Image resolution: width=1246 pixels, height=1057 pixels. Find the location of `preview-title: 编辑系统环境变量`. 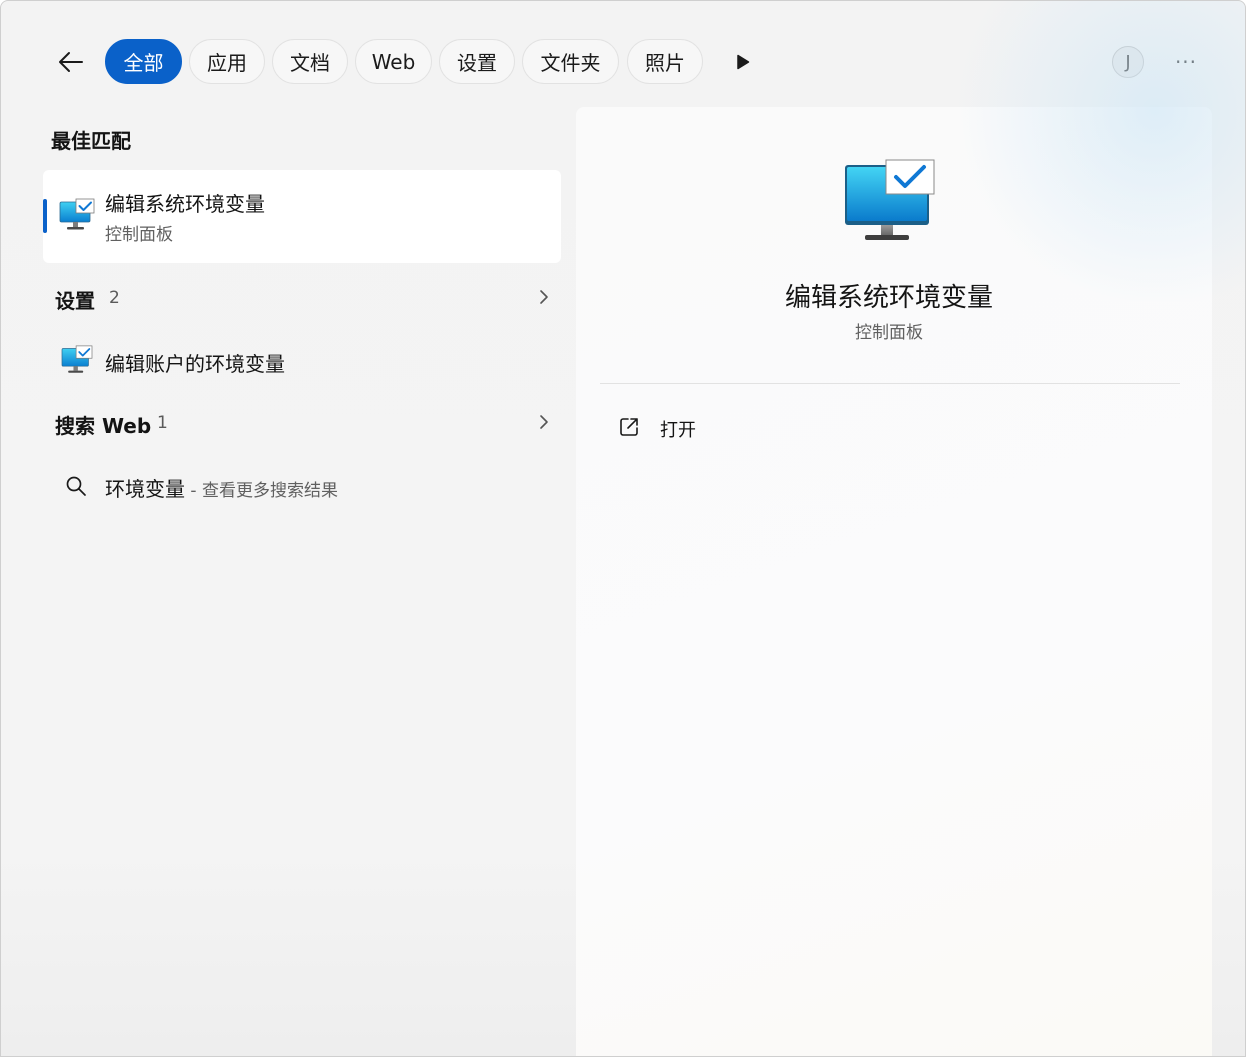

preview-title: 编辑系统环境变量 is located at coordinates (888, 298).